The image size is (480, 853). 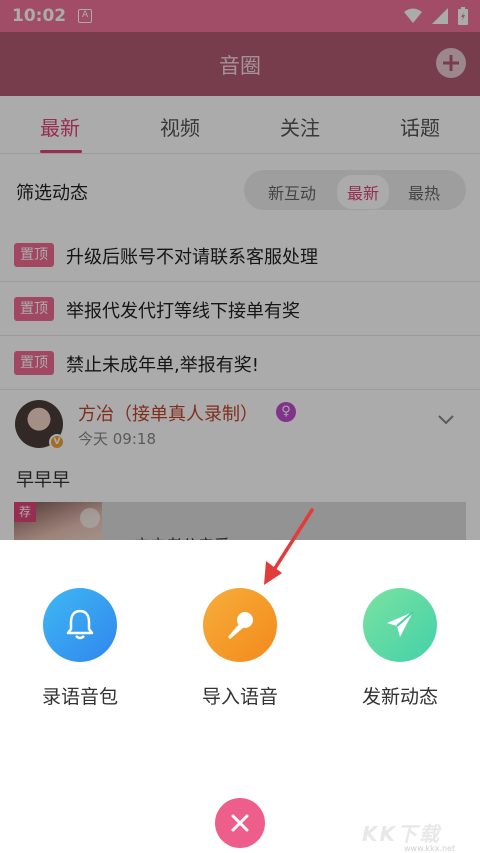 What do you see at coordinates (240, 625) in the screenshot?
I see `microphone-icon` at bounding box center [240, 625].